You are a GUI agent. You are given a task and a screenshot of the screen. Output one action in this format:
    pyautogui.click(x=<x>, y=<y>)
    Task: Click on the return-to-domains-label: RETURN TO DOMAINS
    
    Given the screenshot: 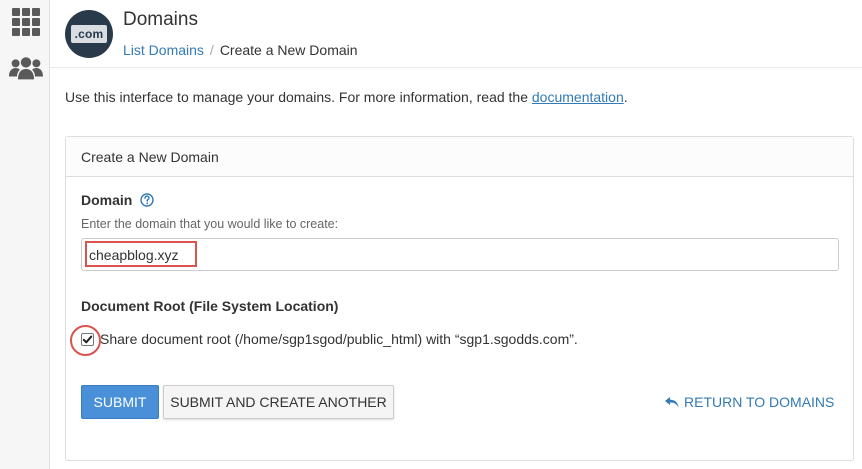 What is the action you would take?
    pyautogui.click(x=759, y=402)
    